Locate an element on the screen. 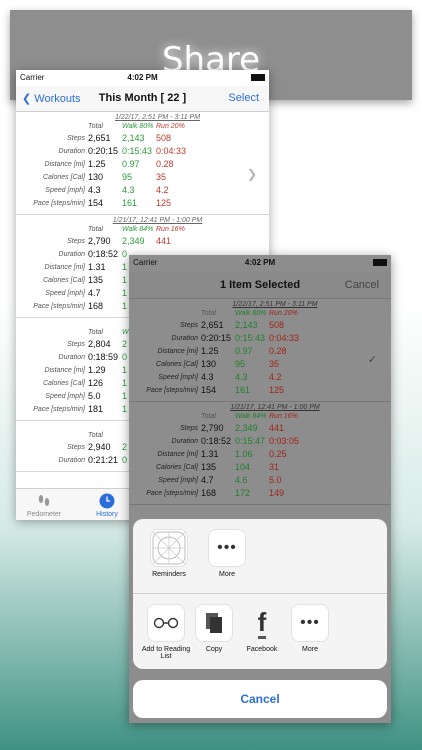 The height and width of the screenshot is (750, 422). run-value: 508 is located at coordinates (277, 325).